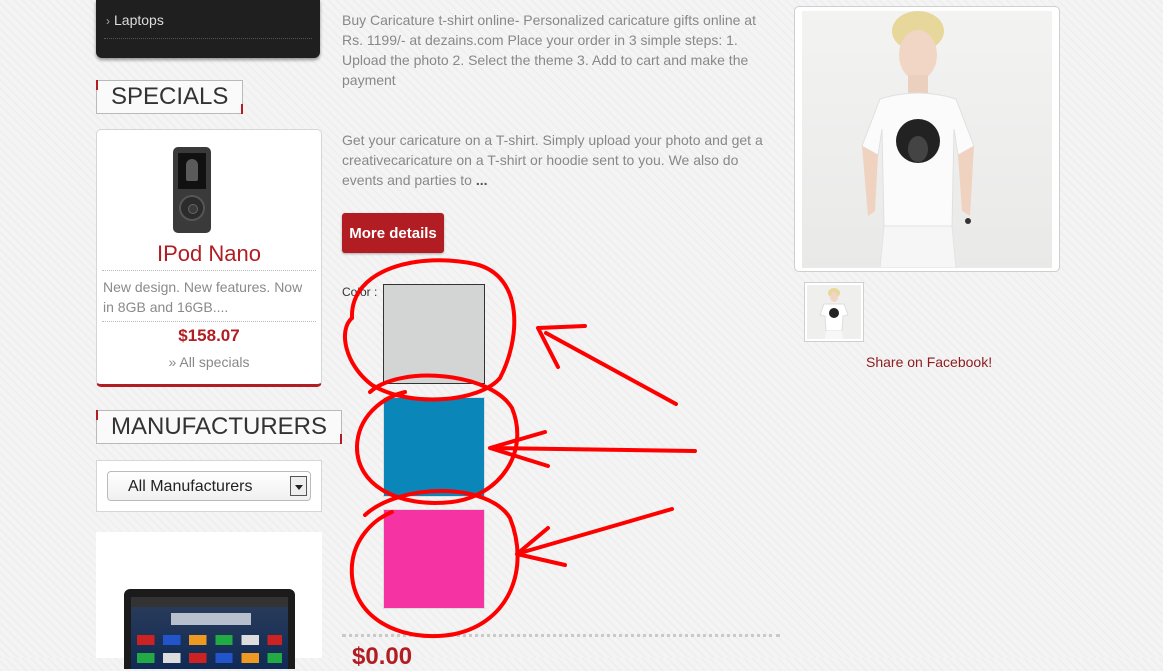  Describe the element at coordinates (211, 619) in the screenshot. I see `laptop-screen-header` at that location.